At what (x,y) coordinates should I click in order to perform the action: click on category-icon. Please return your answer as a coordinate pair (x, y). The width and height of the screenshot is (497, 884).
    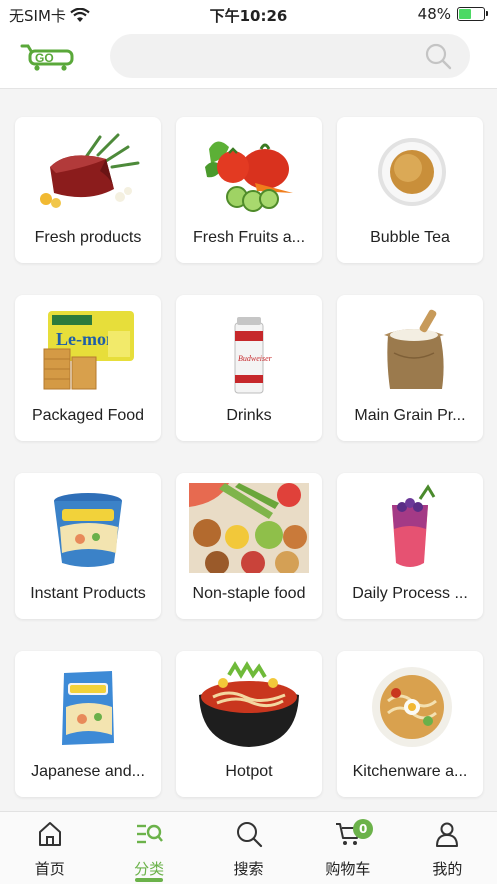
    Looking at the image, I should click on (150, 834).